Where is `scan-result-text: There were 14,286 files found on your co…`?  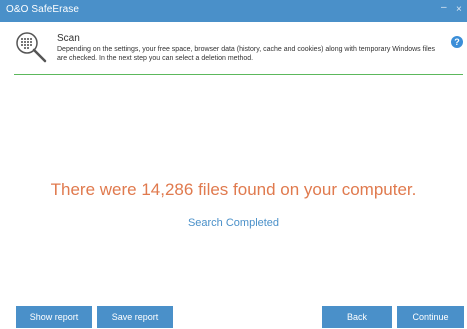 scan-result-text: There were 14,286 files found on your co… is located at coordinates (233, 189).